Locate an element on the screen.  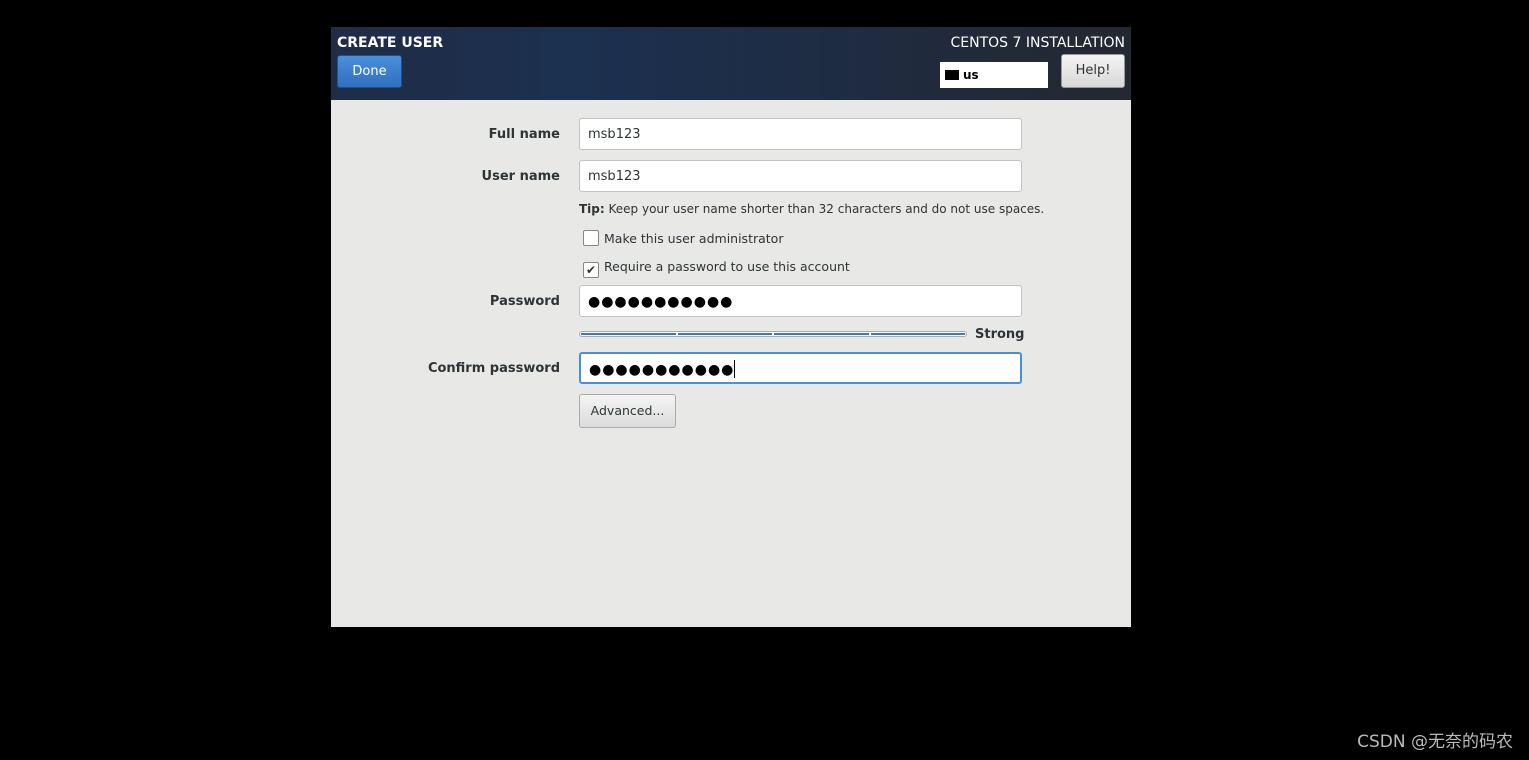
admin-checkbox: Make this user administrator is located at coordinates (683, 238).